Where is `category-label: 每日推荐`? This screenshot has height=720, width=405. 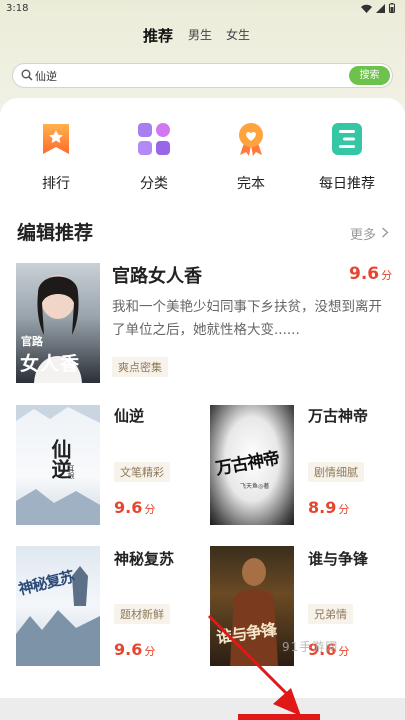
category-label: 每日推荐 is located at coordinates (347, 184).